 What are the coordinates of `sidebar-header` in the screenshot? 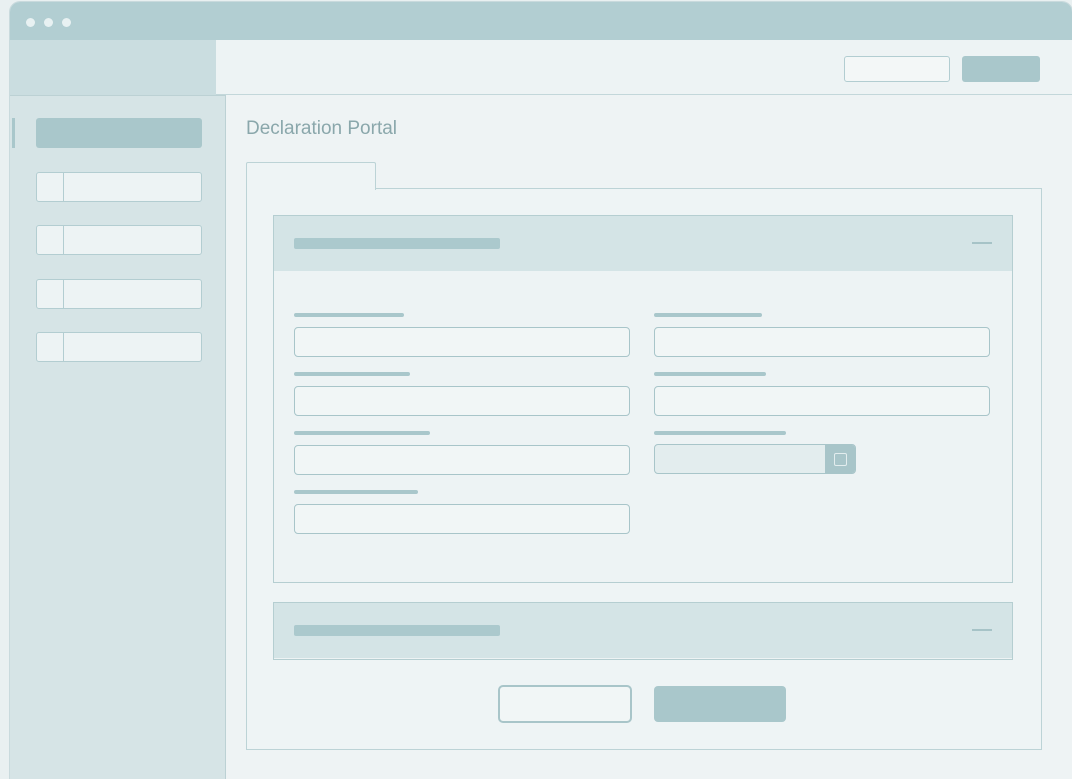 It's located at (117, 68).